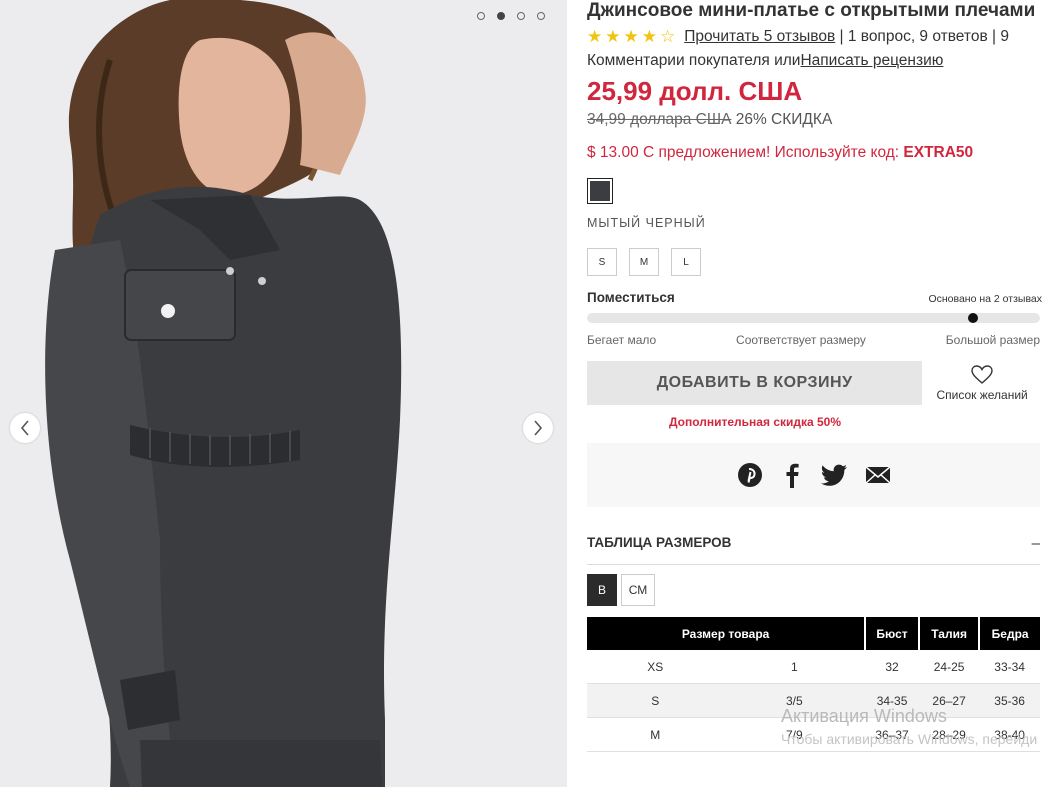 This screenshot has height=787, width=1057. Describe the element at coordinates (750, 475) in the screenshot. I see `pinterest-icon` at that location.